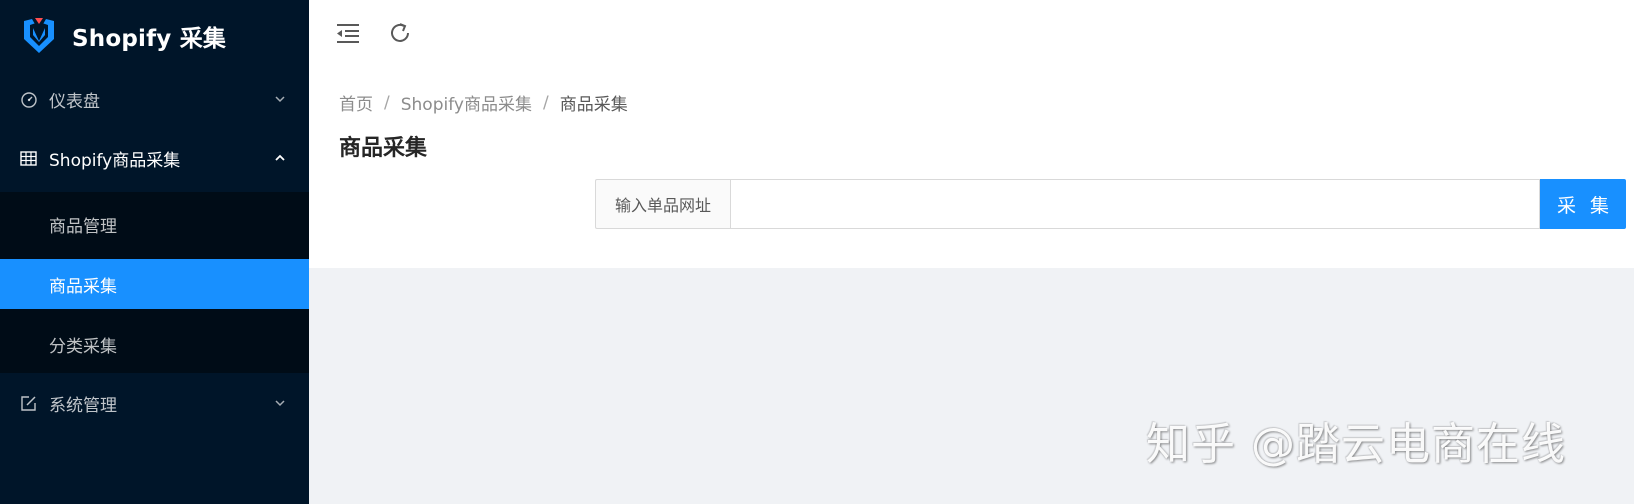 Image resolution: width=1634 pixels, height=504 pixels. What do you see at coordinates (28, 158) in the screenshot?
I see `table-icon` at bounding box center [28, 158].